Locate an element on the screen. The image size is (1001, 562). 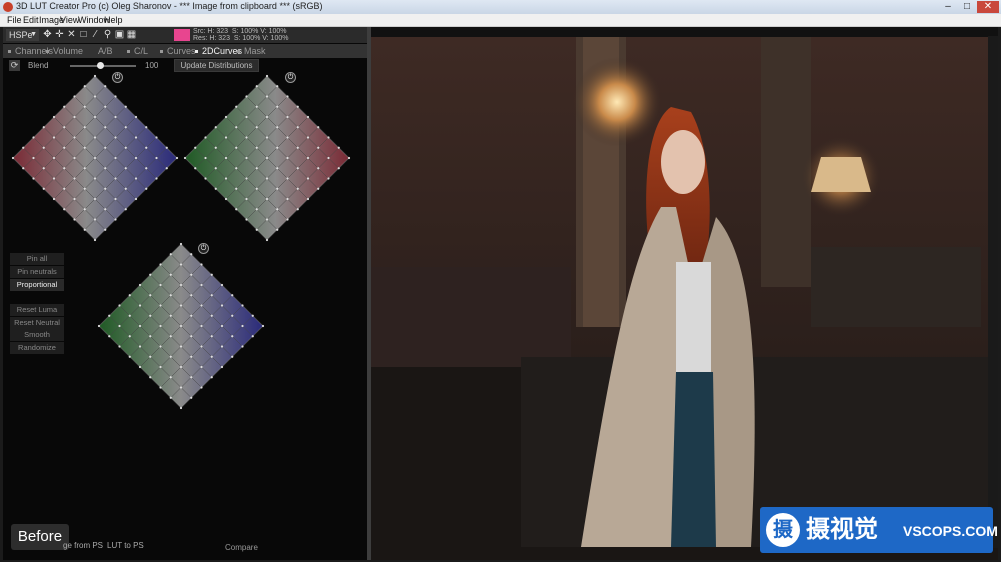
eyedropper-icon: ⁄ is located at coordinates (95, 35).